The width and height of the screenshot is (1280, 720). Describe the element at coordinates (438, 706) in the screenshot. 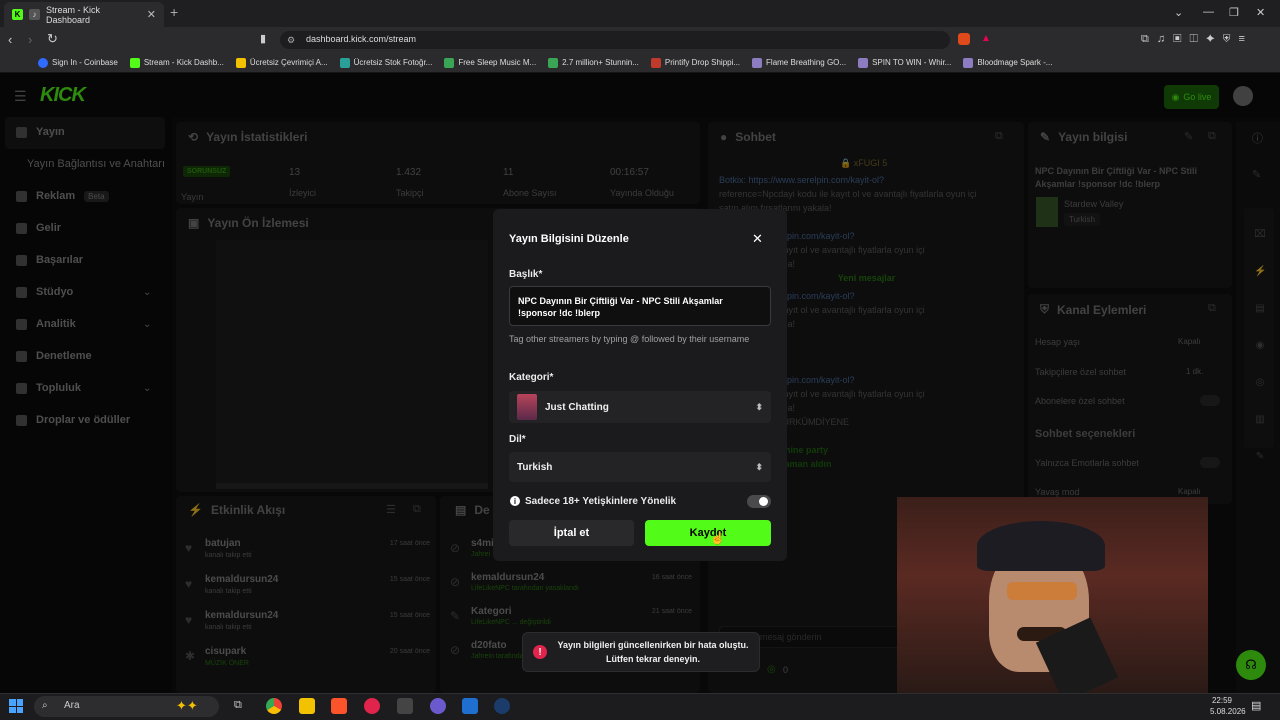

I see `discord-icon` at that location.